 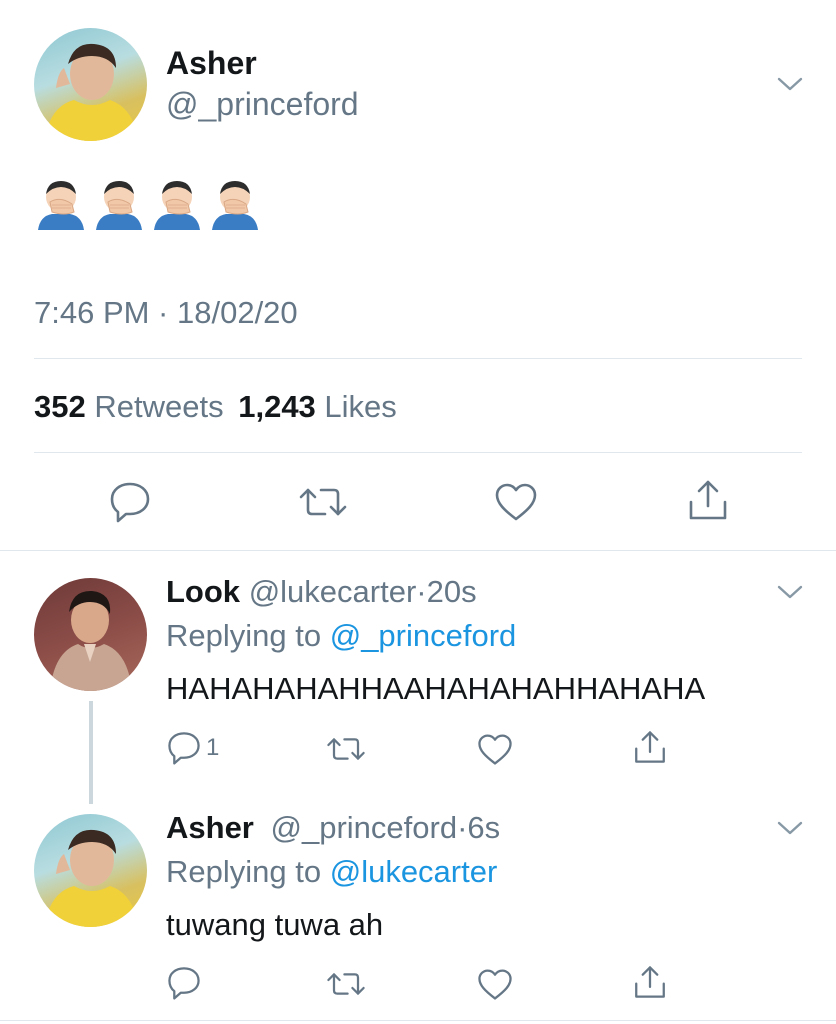 What do you see at coordinates (436, 688) in the screenshot?
I see `reply-text: HAHAHAHAHHAAHAHAHAHHAHAHA` at bounding box center [436, 688].